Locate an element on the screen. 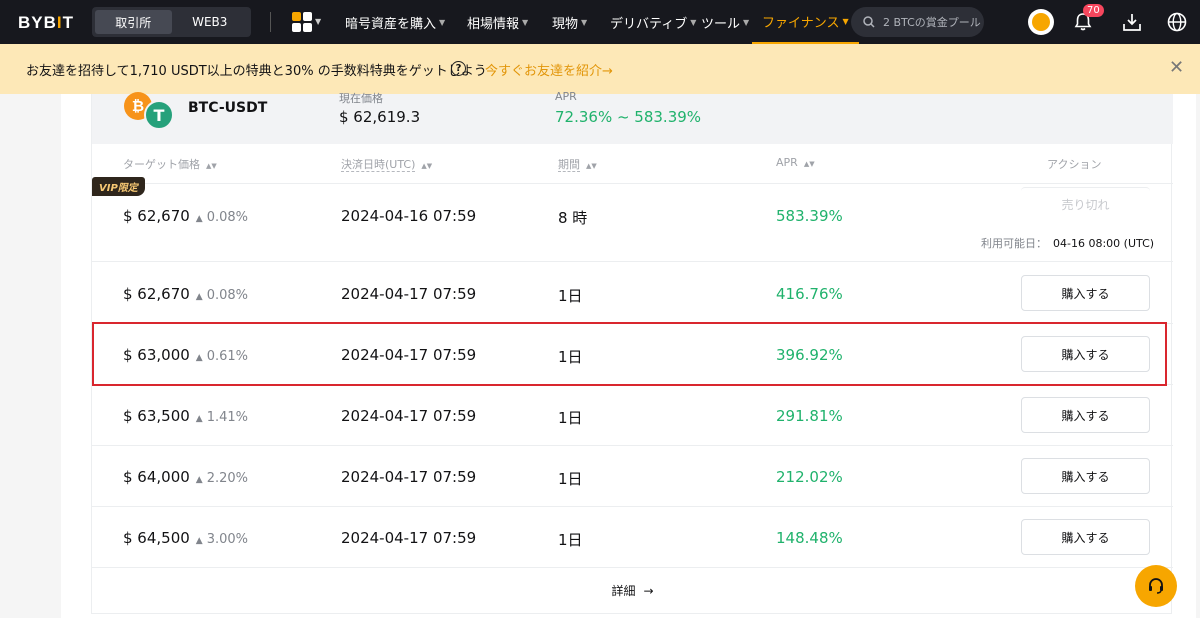  nav-buy-crypto: 暗号資産を購入 ▼ is located at coordinates (395, 22).